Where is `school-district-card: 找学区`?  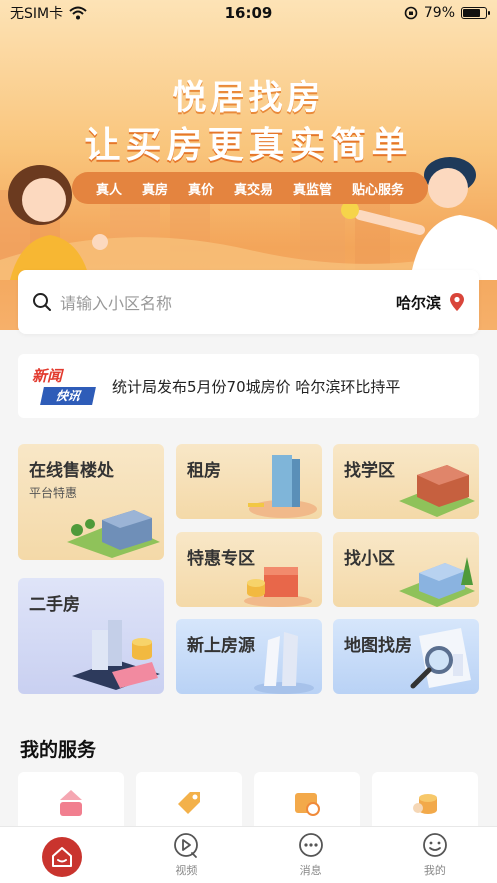
school-district-card: 找学区 is located at coordinates (406, 481).